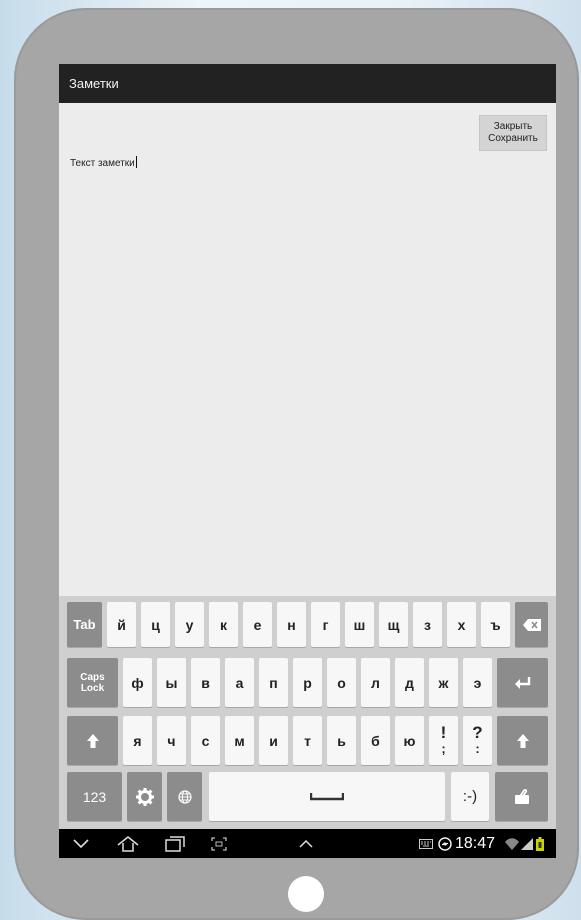  I want to click on shift-left-key, so click(92, 740).